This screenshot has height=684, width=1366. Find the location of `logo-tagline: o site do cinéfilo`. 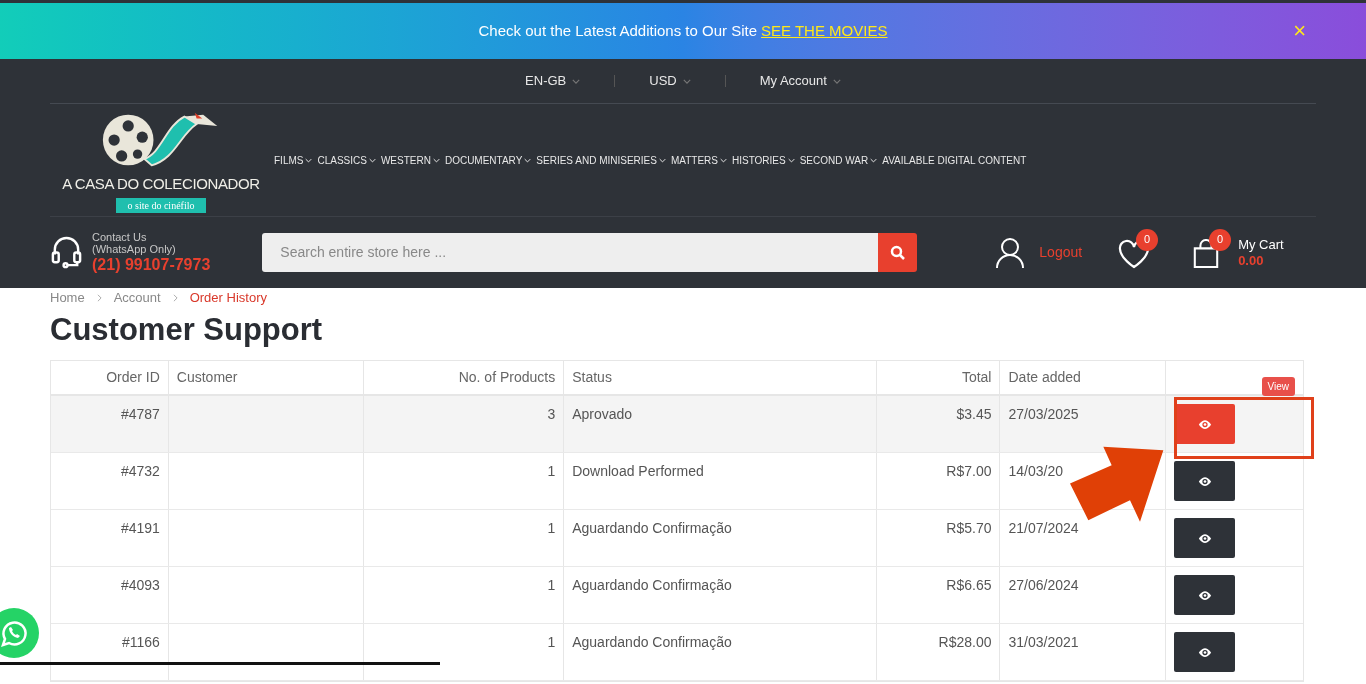

logo-tagline: o site do cinéfilo is located at coordinates (161, 205).